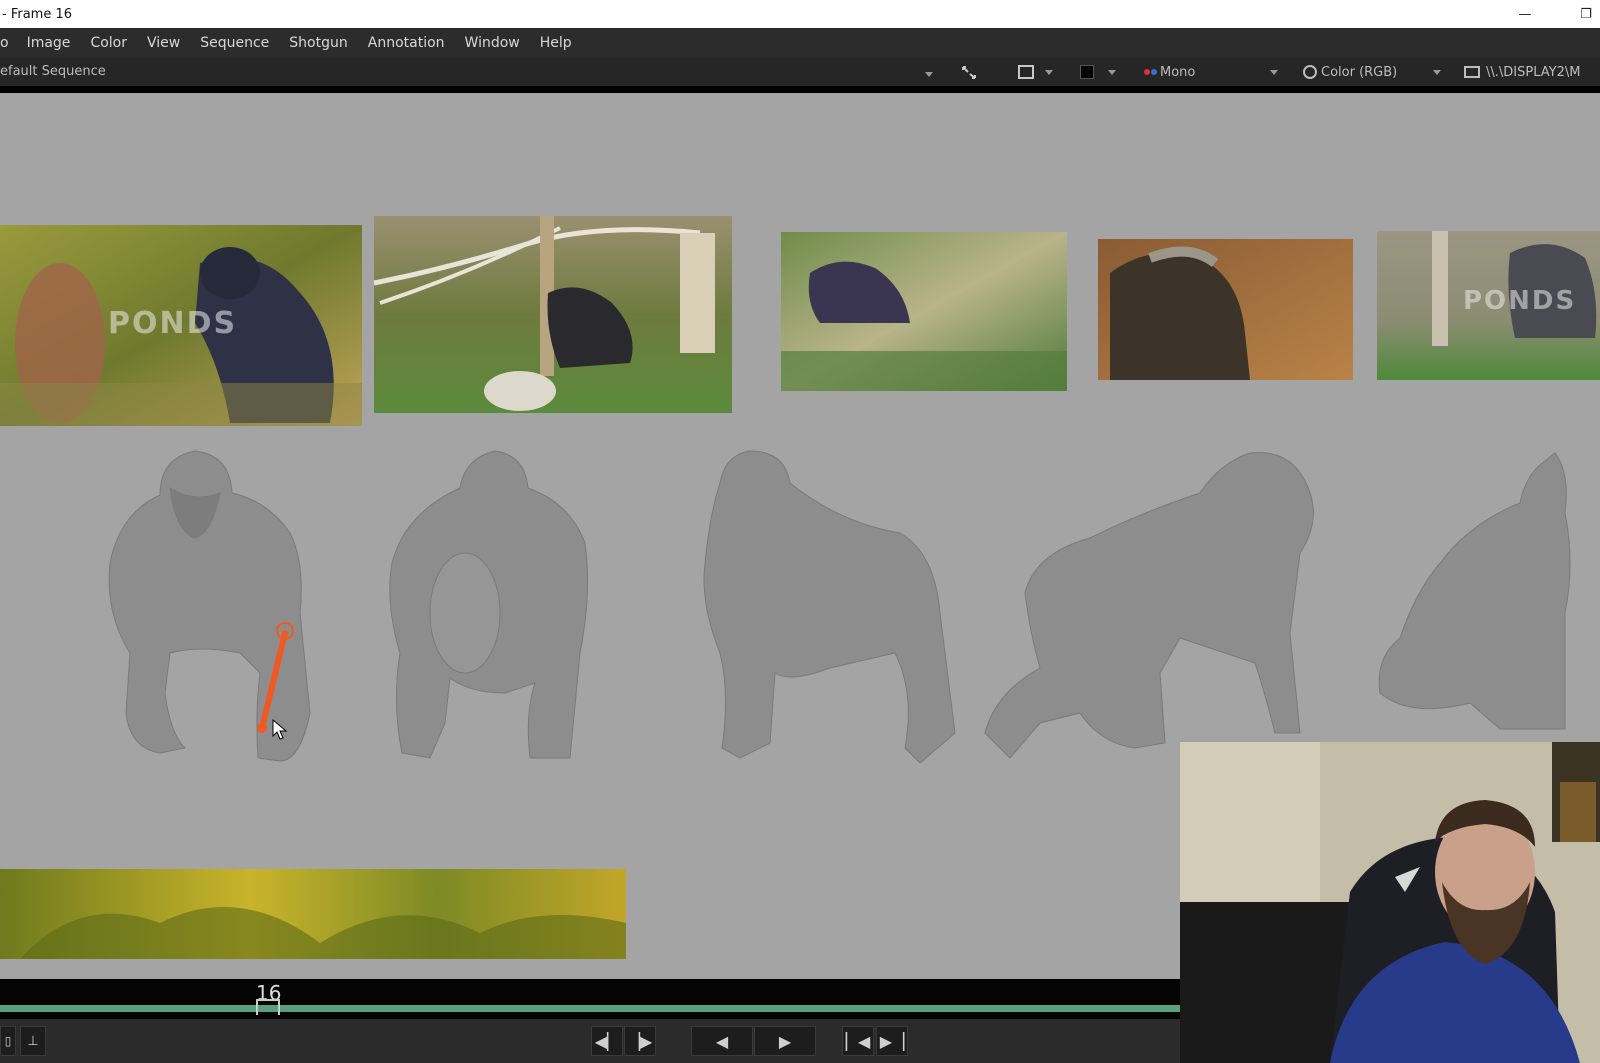 The width and height of the screenshot is (1600, 1063). I want to click on photo-watermark-1: PONDS, so click(173, 323).